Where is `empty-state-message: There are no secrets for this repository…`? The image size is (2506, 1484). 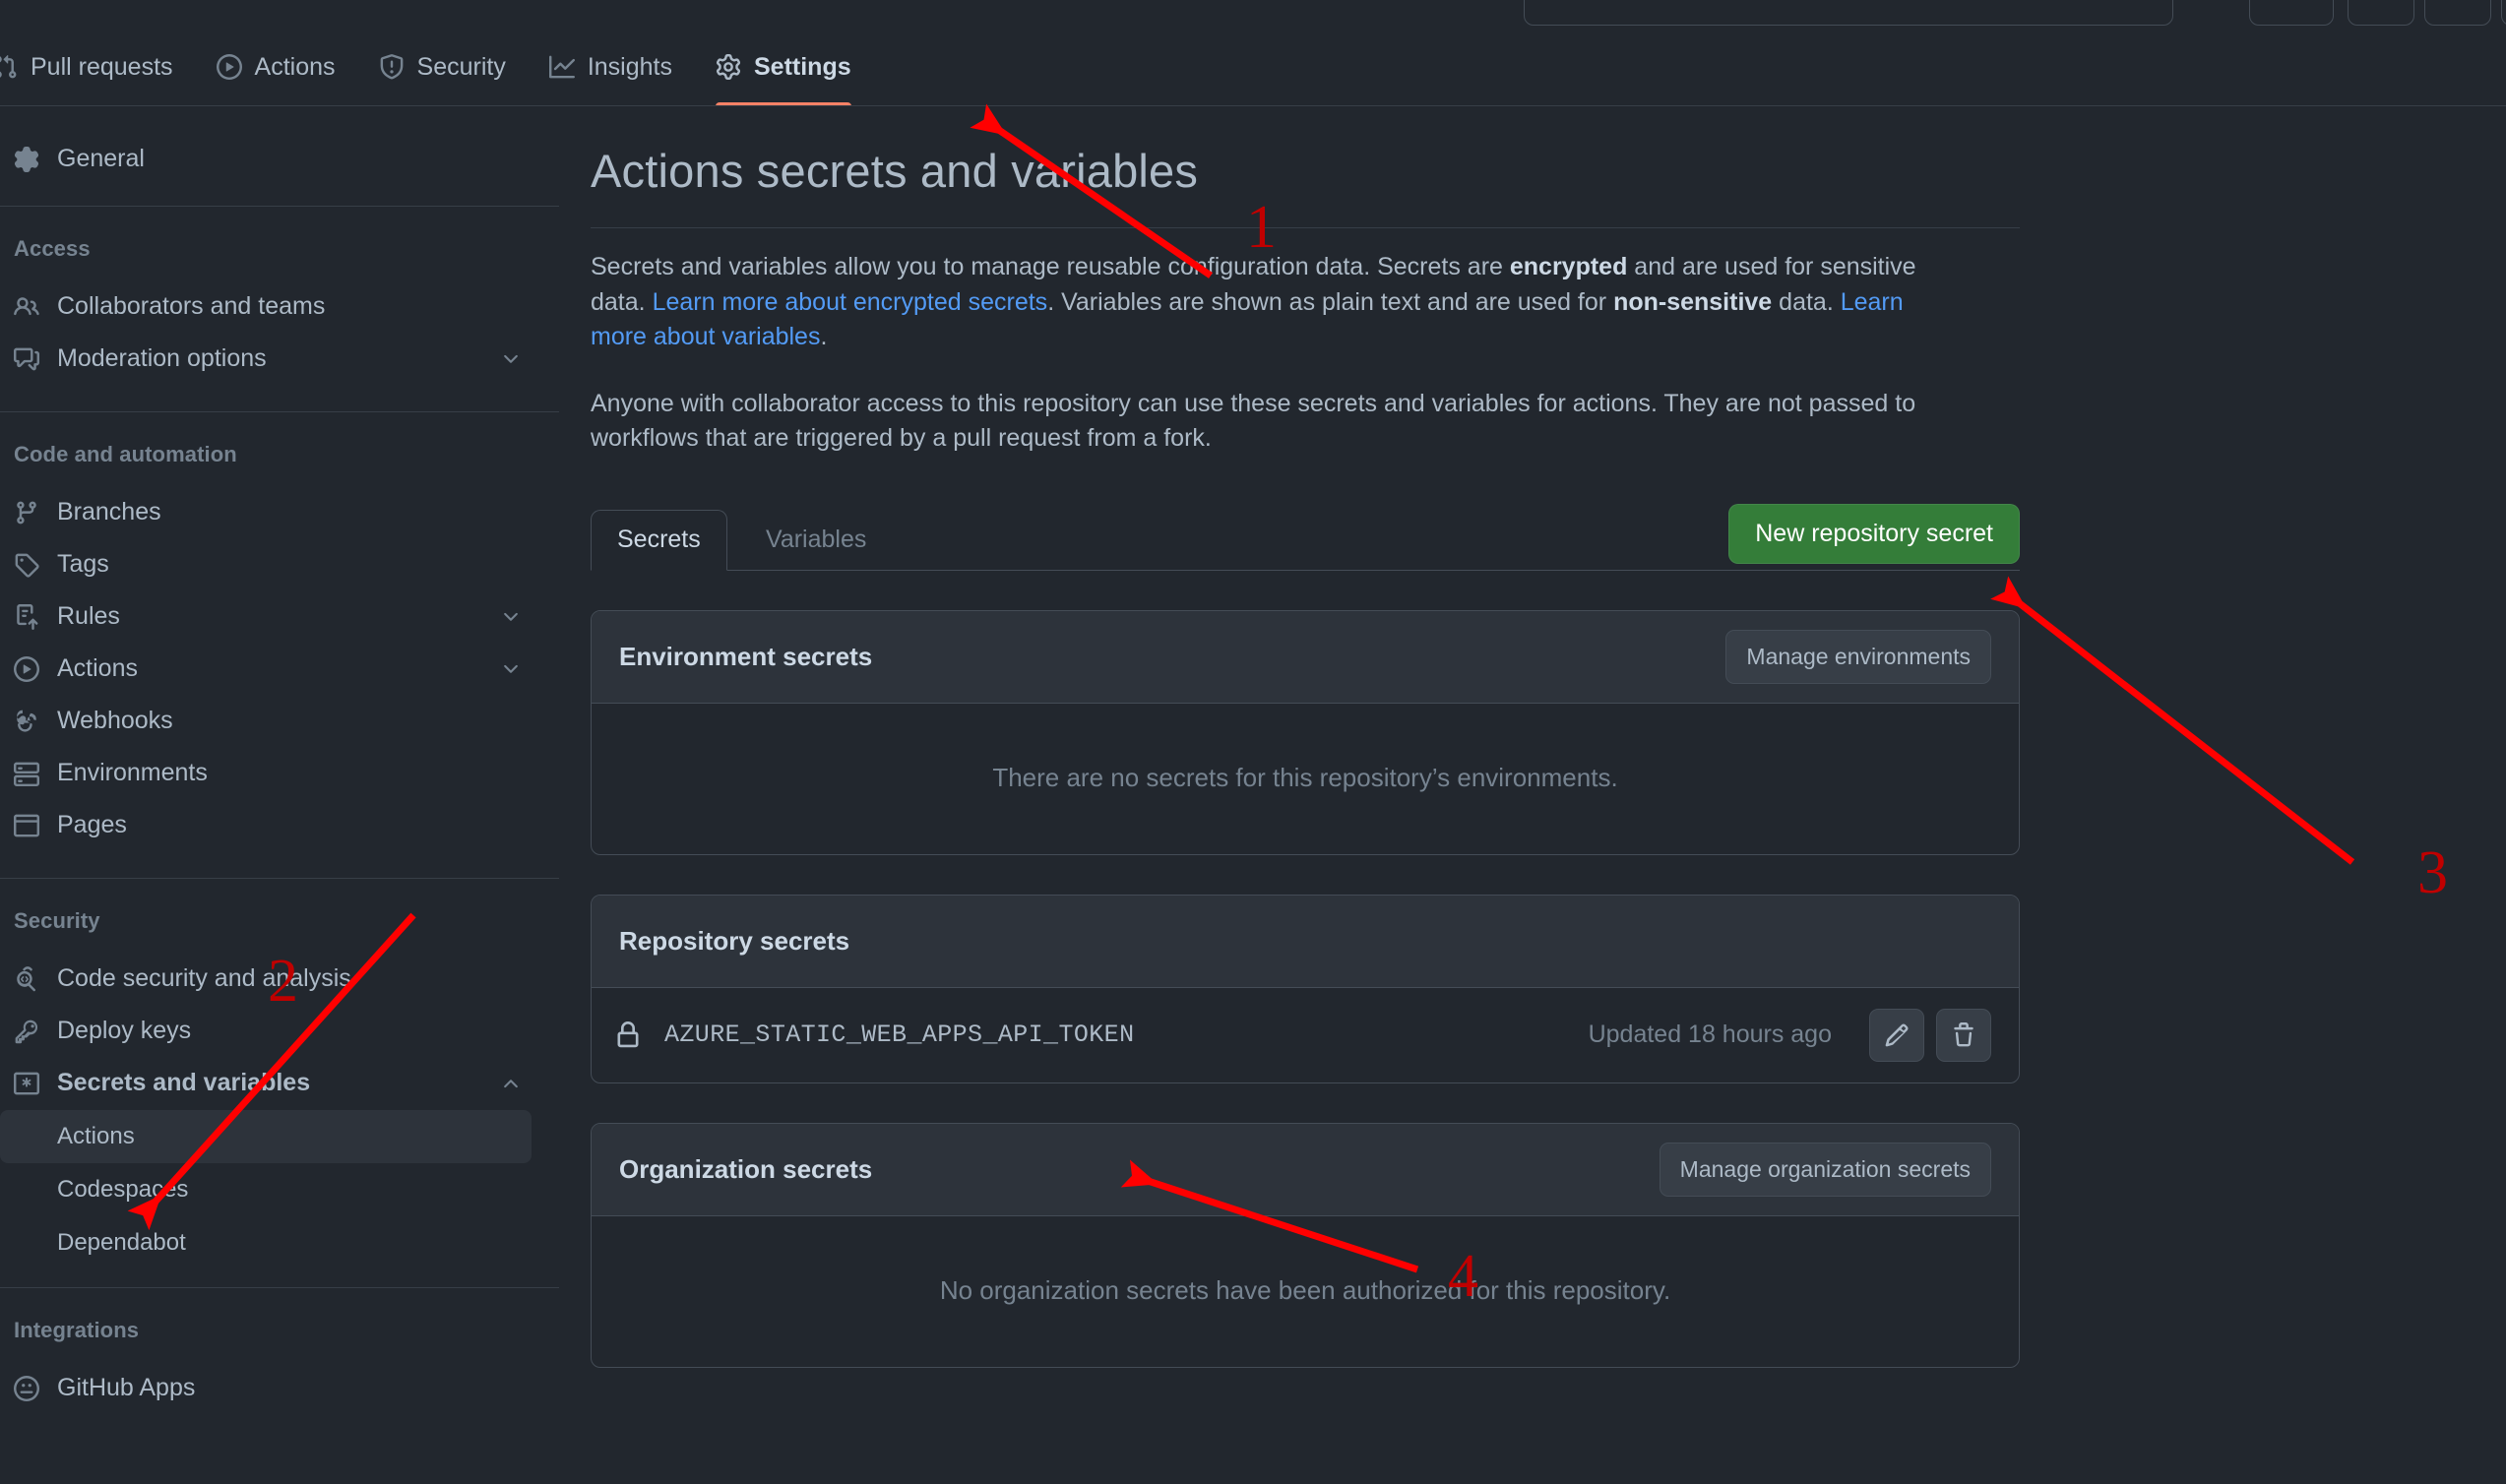
empty-state-message: There are no secrets for this repository… is located at coordinates (1305, 777).